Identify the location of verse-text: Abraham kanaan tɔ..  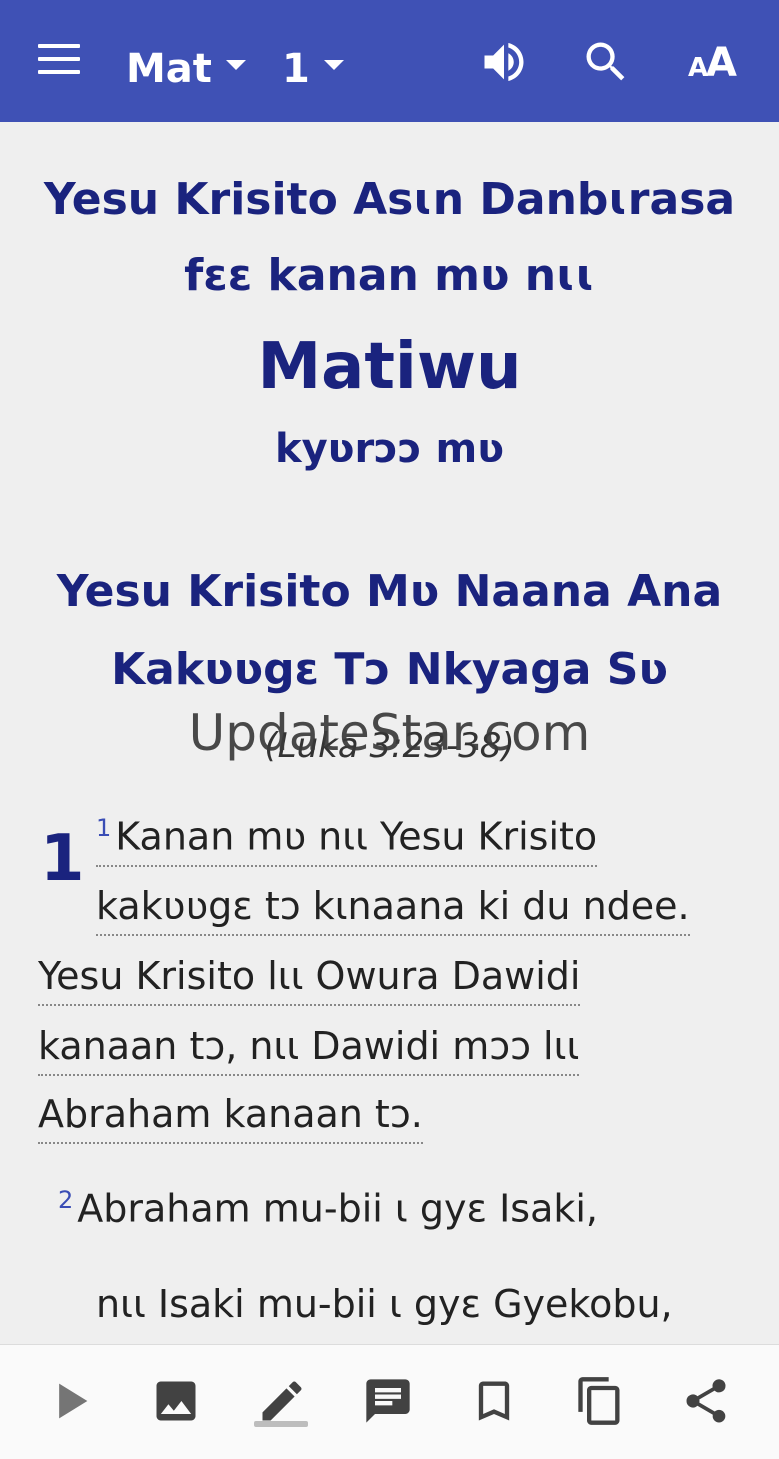
(230, 1114).